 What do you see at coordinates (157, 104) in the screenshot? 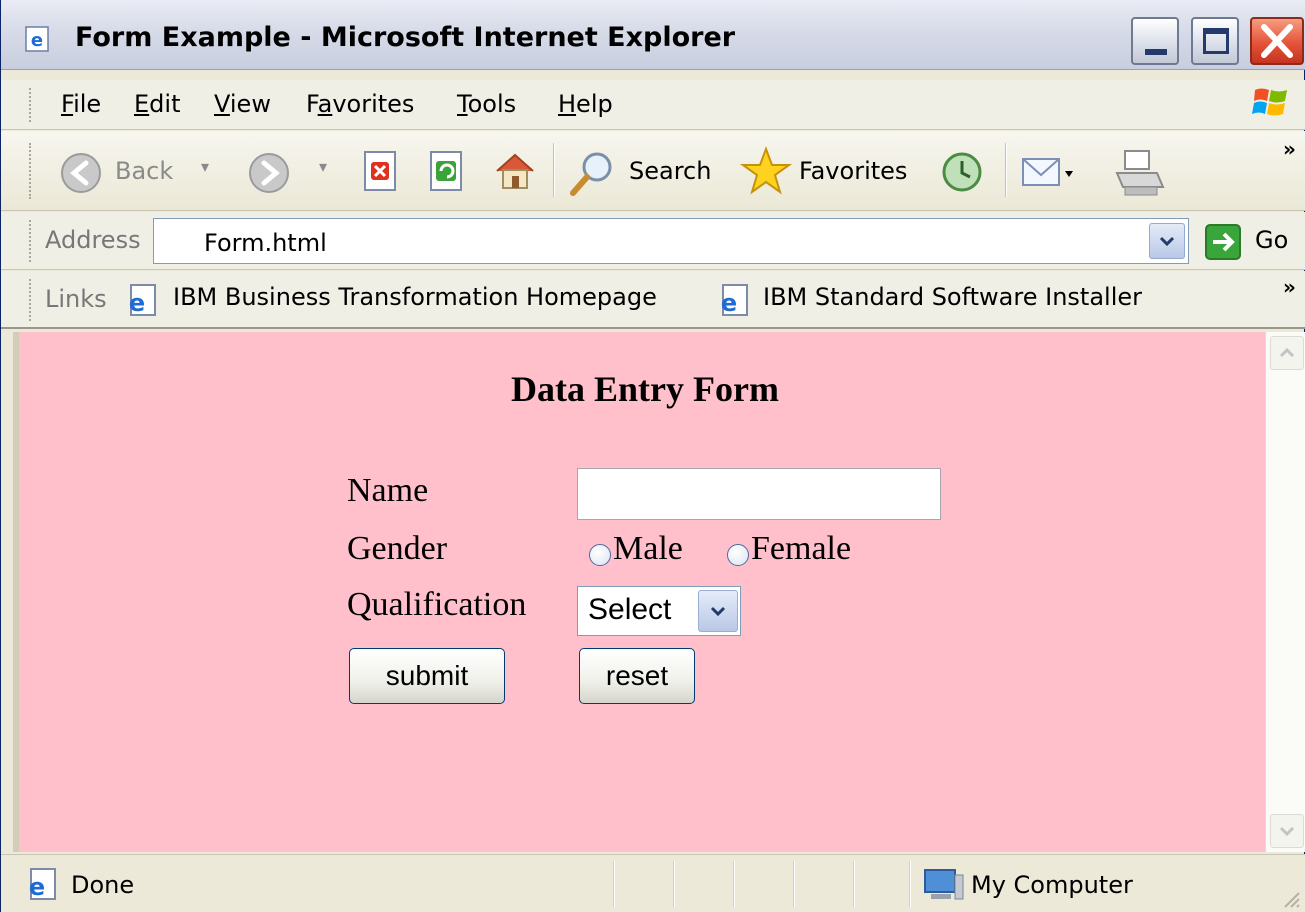
I see `menu-edit: Edit` at bounding box center [157, 104].